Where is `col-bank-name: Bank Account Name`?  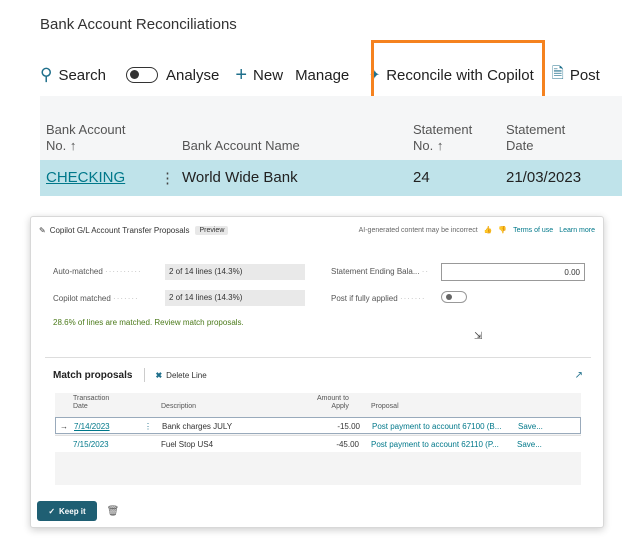 col-bank-name: Bank Account Name is located at coordinates (241, 146).